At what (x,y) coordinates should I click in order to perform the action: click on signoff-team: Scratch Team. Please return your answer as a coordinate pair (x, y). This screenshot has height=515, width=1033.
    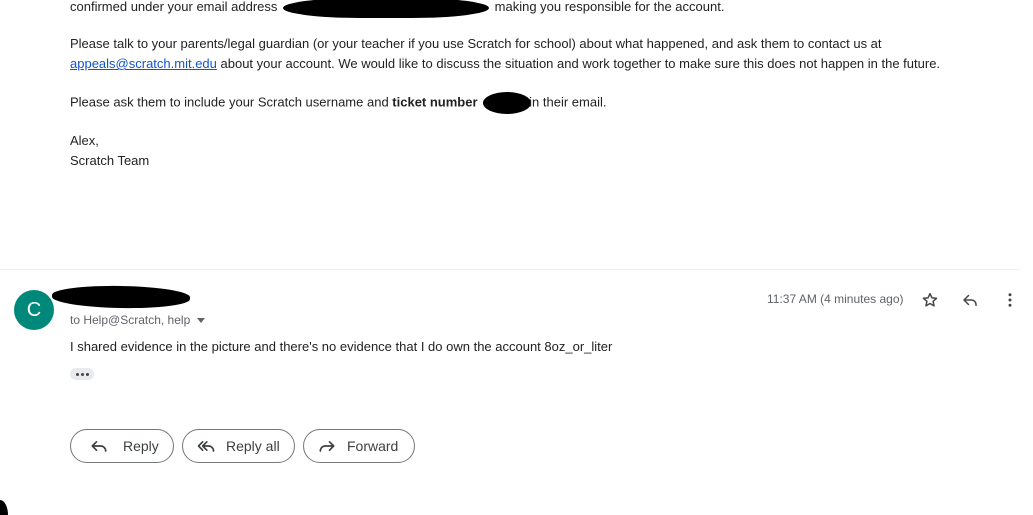
    Looking at the image, I should click on (110, 160).